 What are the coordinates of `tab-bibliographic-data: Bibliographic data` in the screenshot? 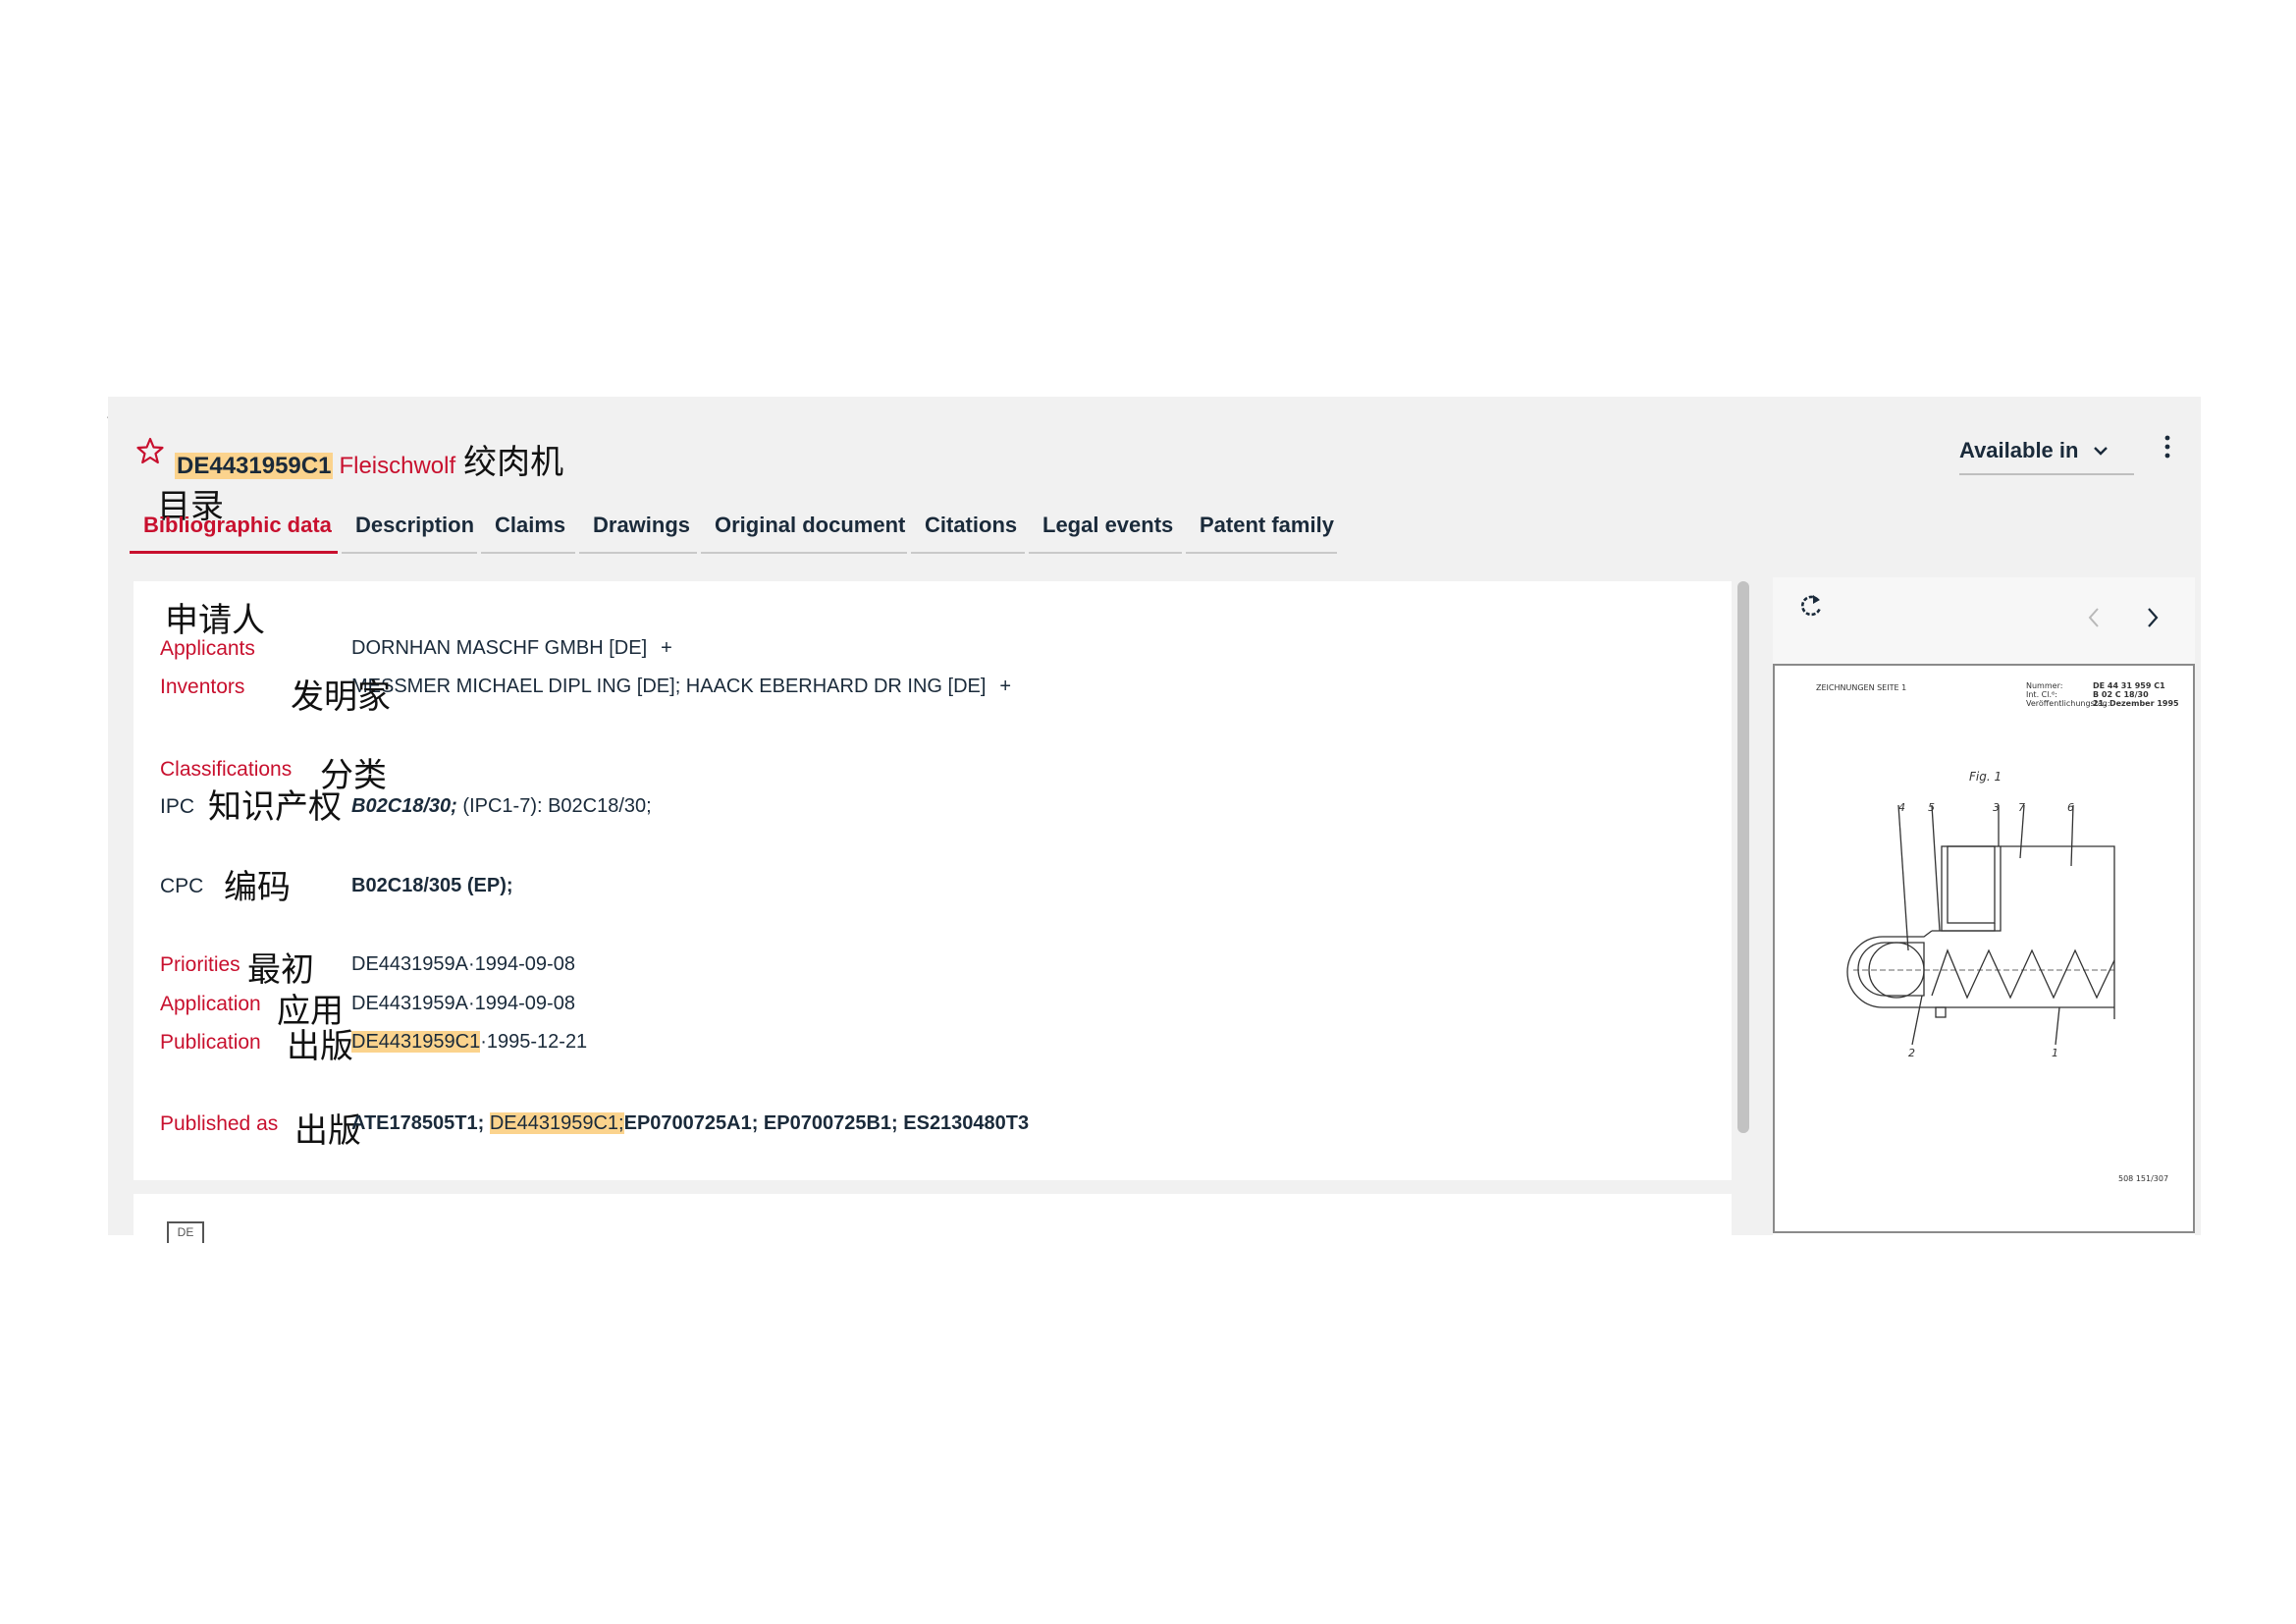 It's located at (234, 531).